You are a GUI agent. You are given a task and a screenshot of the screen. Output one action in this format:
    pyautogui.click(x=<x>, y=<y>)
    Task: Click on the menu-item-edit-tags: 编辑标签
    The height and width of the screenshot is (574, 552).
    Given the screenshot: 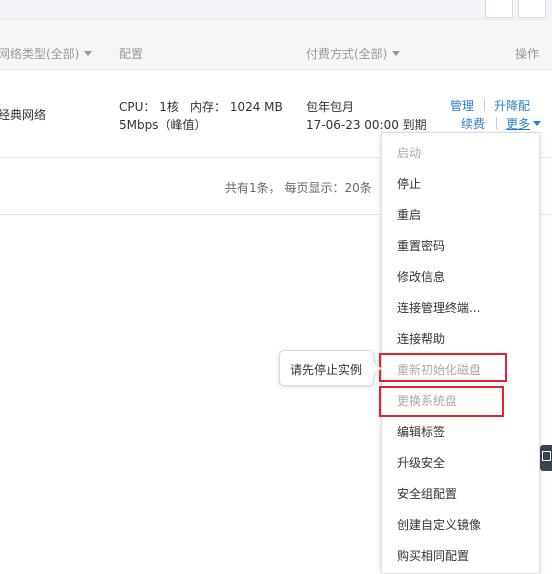 What is the action you would take?
    pyautogui.click(x=421, y=431)
    